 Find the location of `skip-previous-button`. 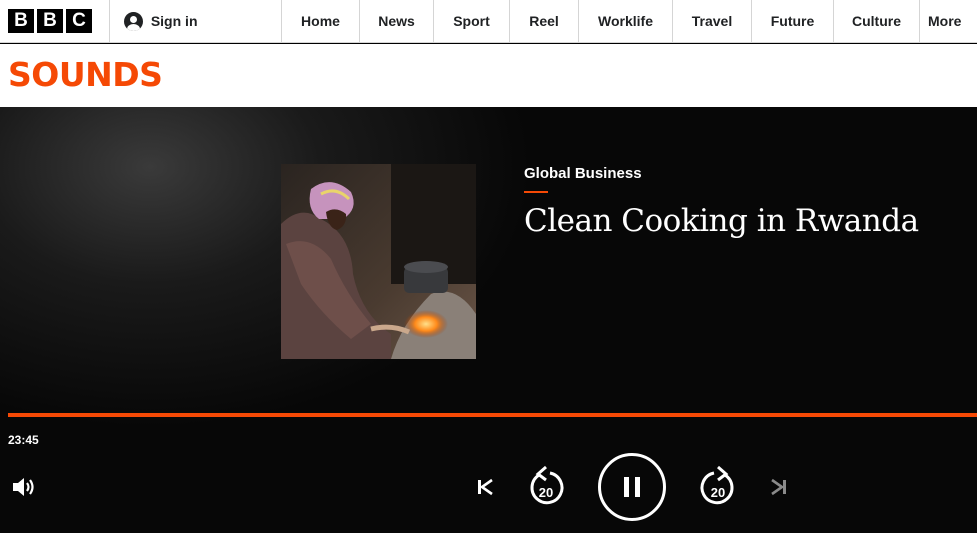

skip-previous-button is located at coordinates (485, 487).